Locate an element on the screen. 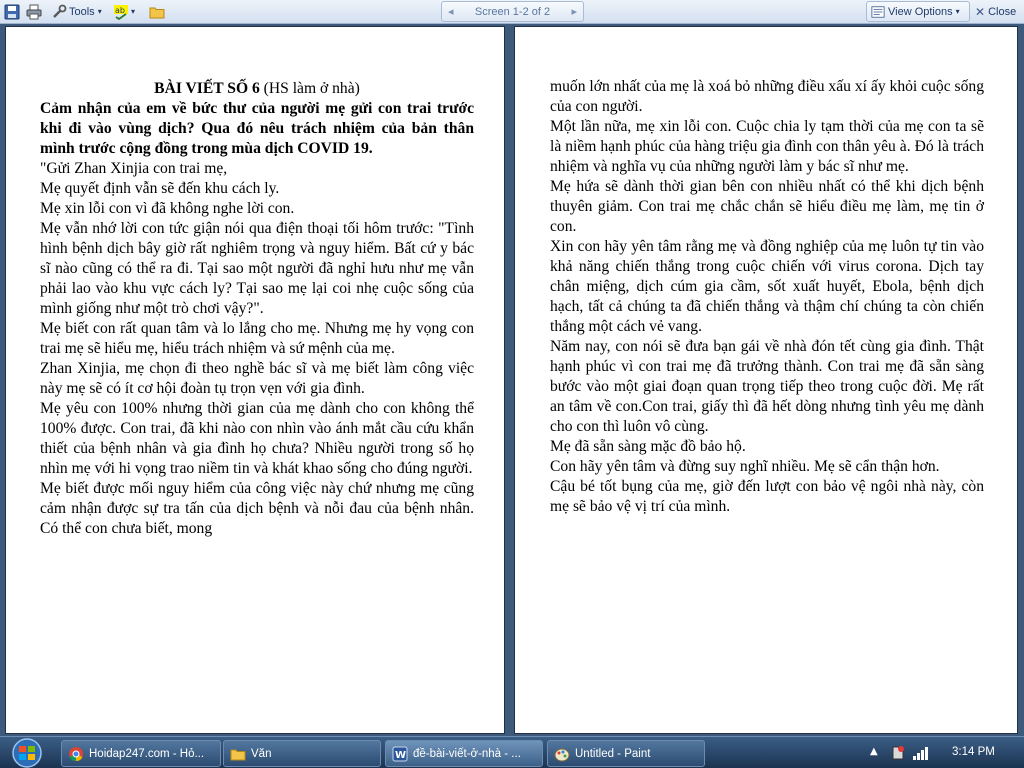 This screenshot has height=768, width=1024. screen-navigator: ◂ Screen 1-2 of 2 ▸ is located at coordinates (512, 11).